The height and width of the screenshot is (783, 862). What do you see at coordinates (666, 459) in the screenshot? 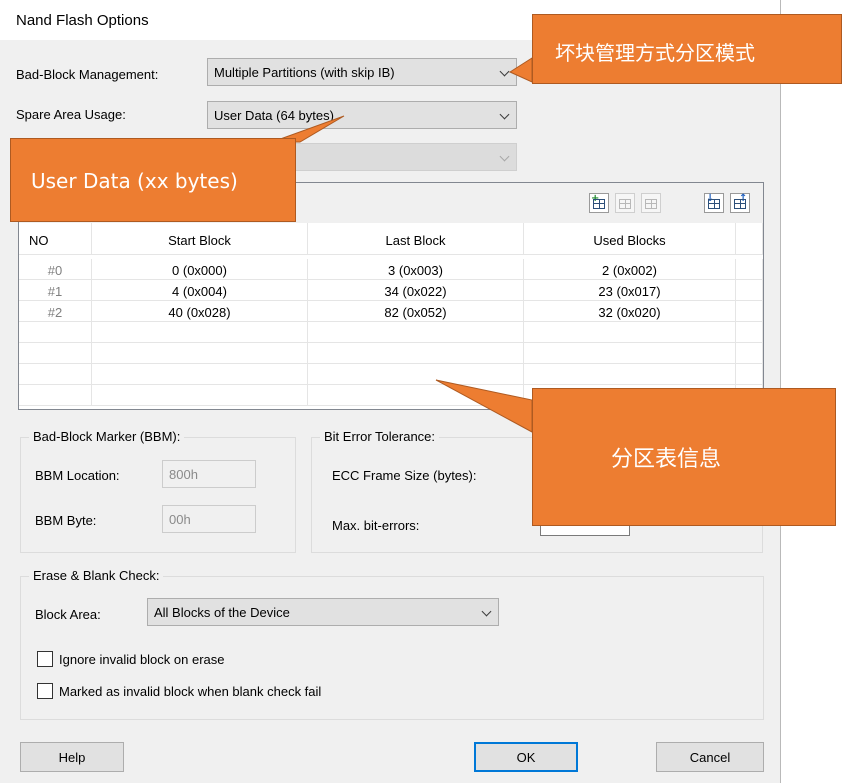
I see `table-info-callout-text: 分区表信息` at bounding box center [666, 459].